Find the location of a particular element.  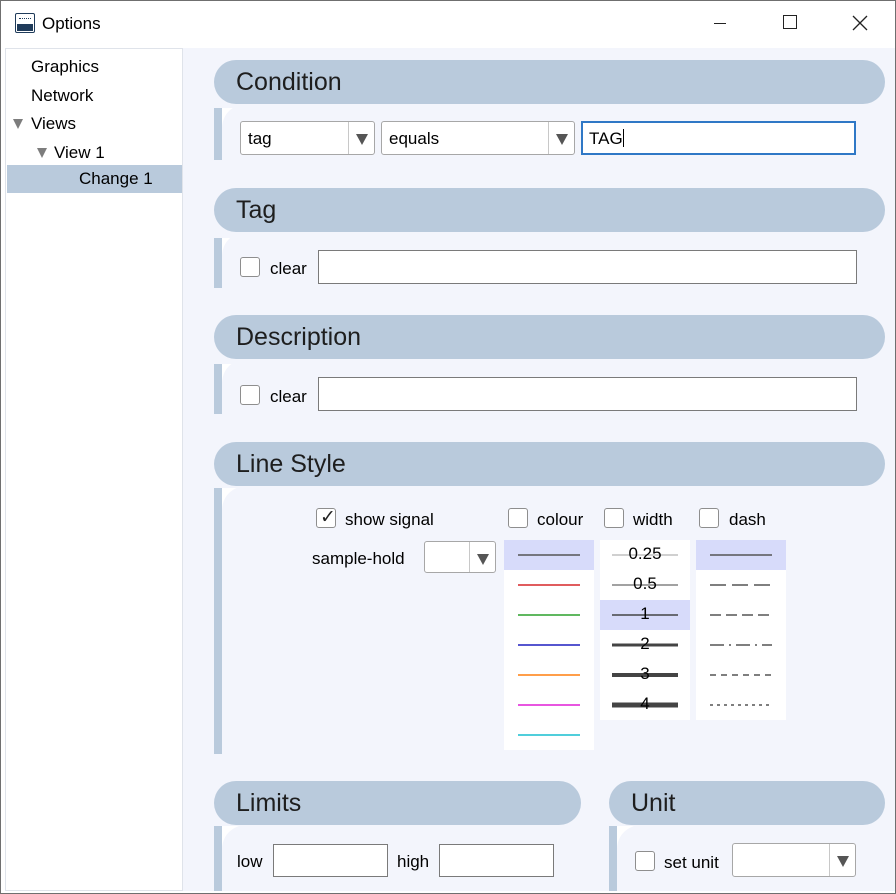

app-logo-icon is located at coordinates (25, 23).